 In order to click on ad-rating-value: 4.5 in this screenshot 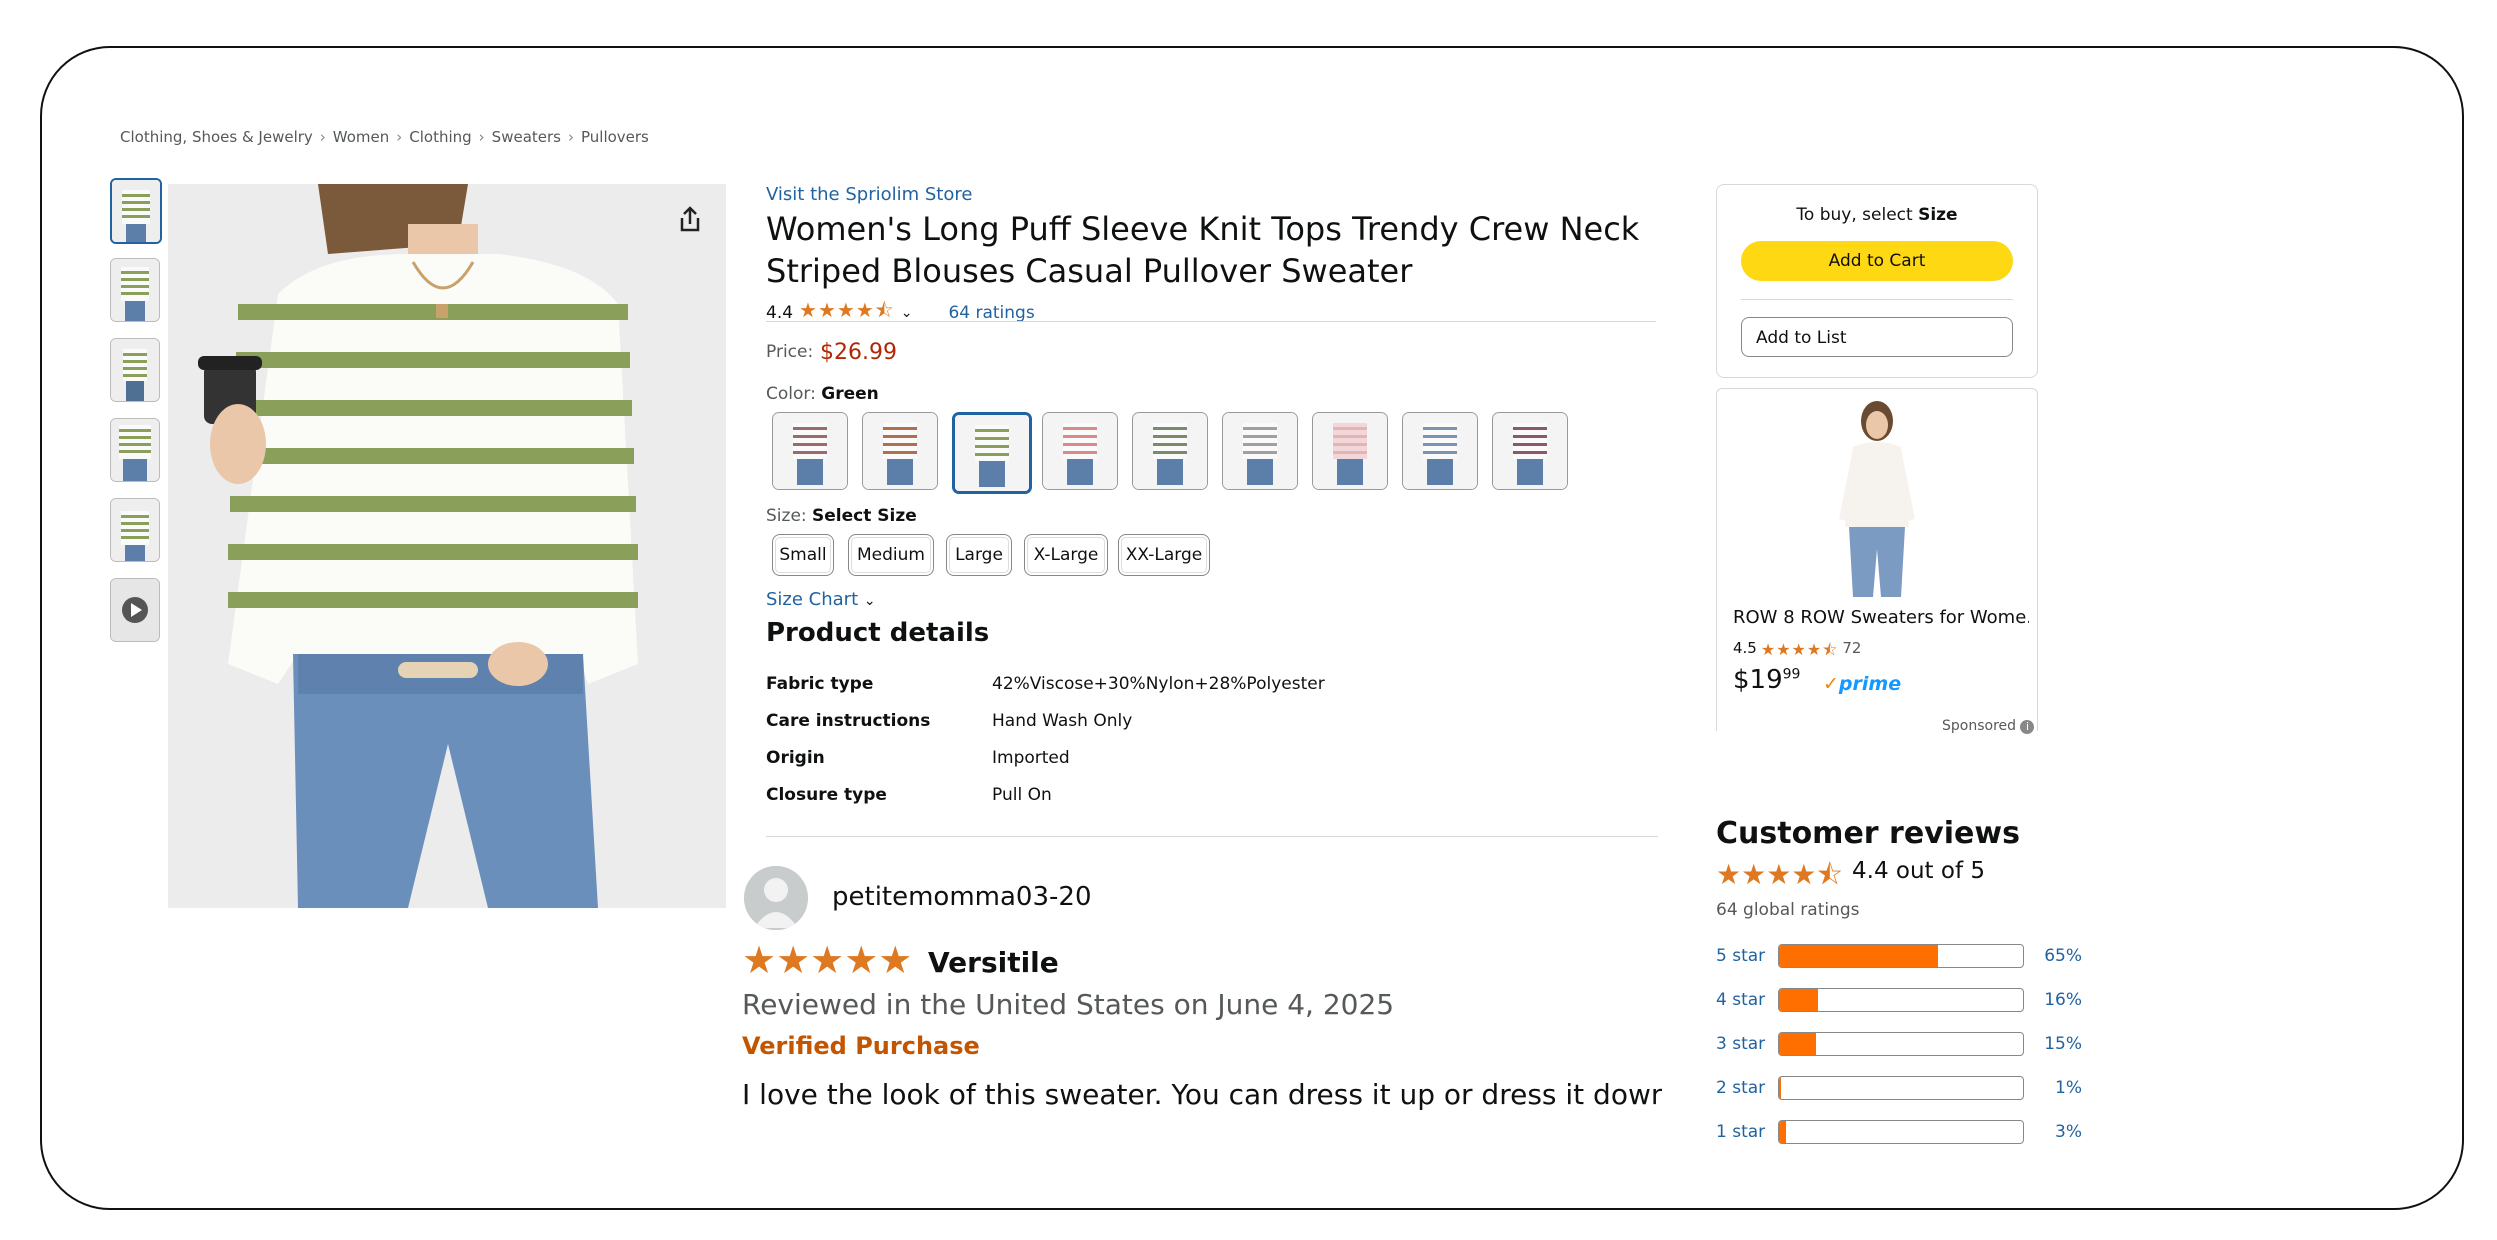, I will do `click(1745, 648)`.